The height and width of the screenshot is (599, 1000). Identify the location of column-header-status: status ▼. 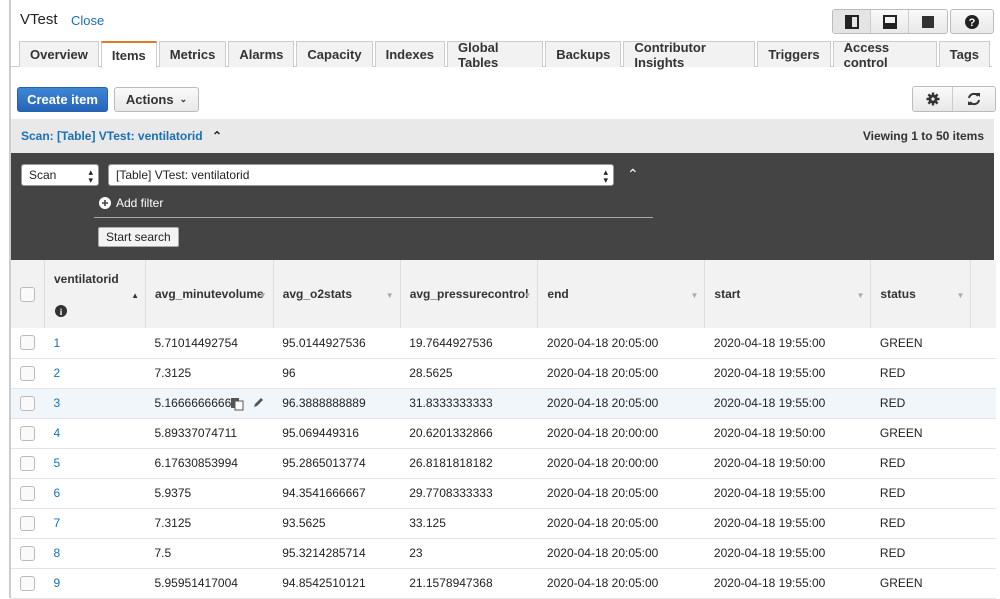
(921, 294).